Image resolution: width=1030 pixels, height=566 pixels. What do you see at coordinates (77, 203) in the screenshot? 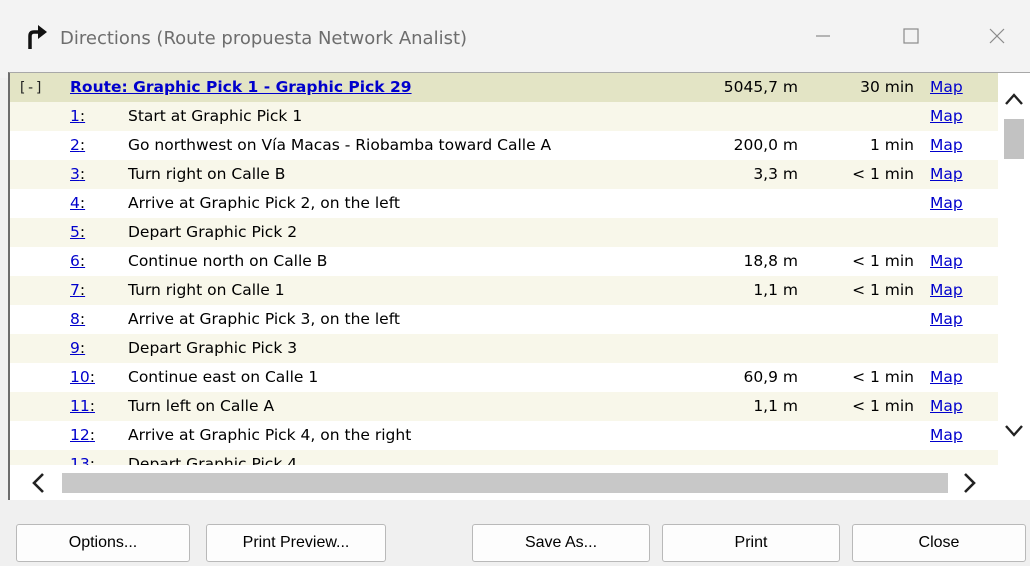
I see `step-number-link: 4:` at bounding box center [77, 203].